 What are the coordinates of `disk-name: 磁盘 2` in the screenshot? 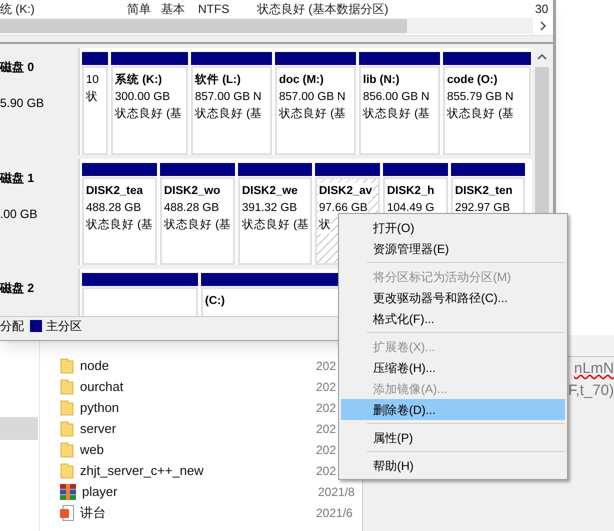 It's located at (17, 288).